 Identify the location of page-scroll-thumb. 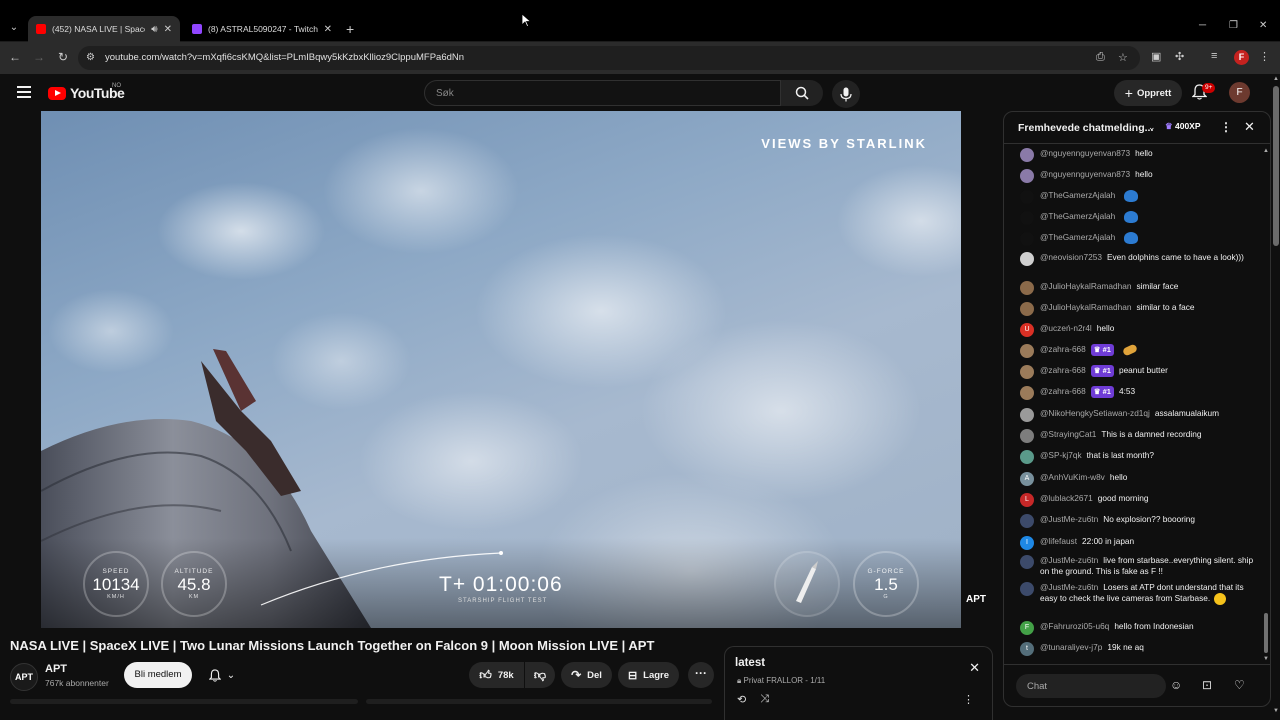
(1276, 166).